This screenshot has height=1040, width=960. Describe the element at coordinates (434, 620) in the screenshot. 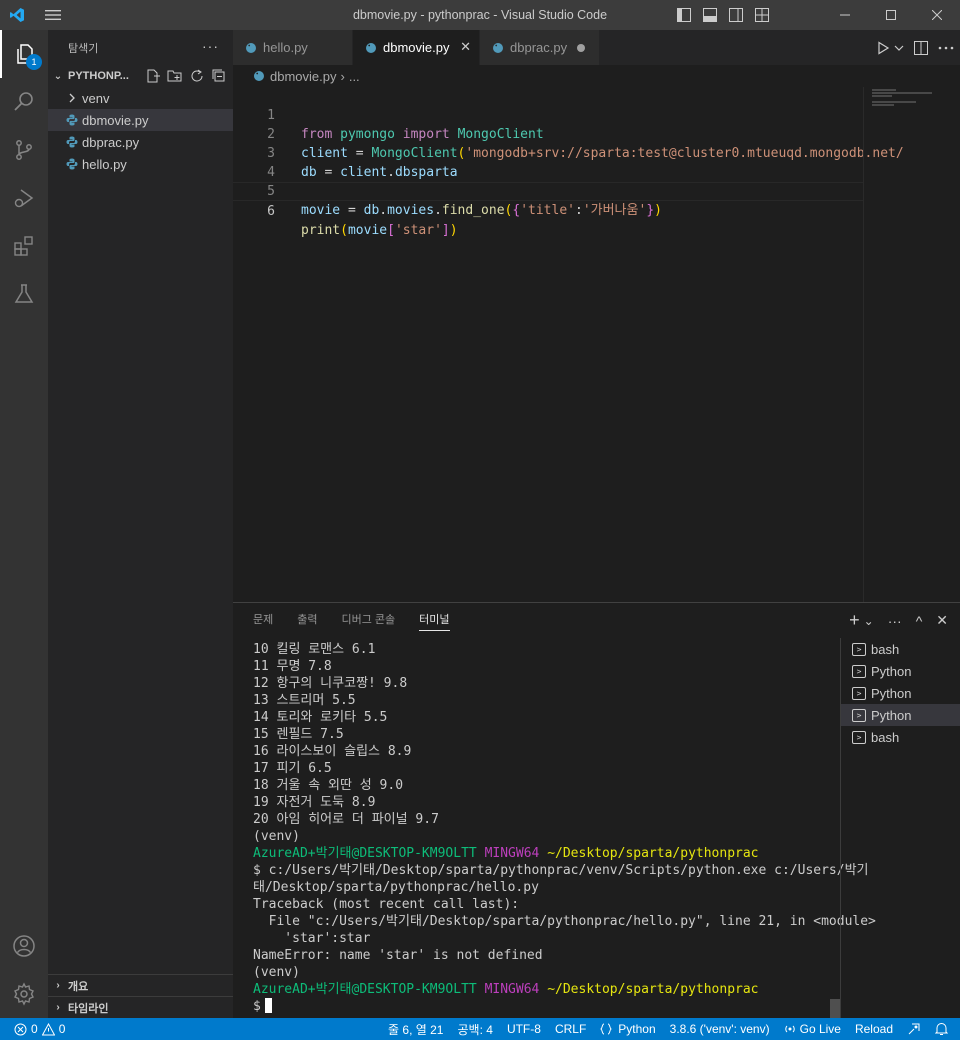

I see `tab-terminal: 터미널` at that location.